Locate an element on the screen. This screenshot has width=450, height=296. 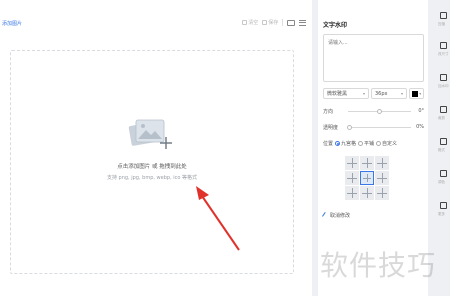
save-button: 保存 is located at coordinates (270, 22).